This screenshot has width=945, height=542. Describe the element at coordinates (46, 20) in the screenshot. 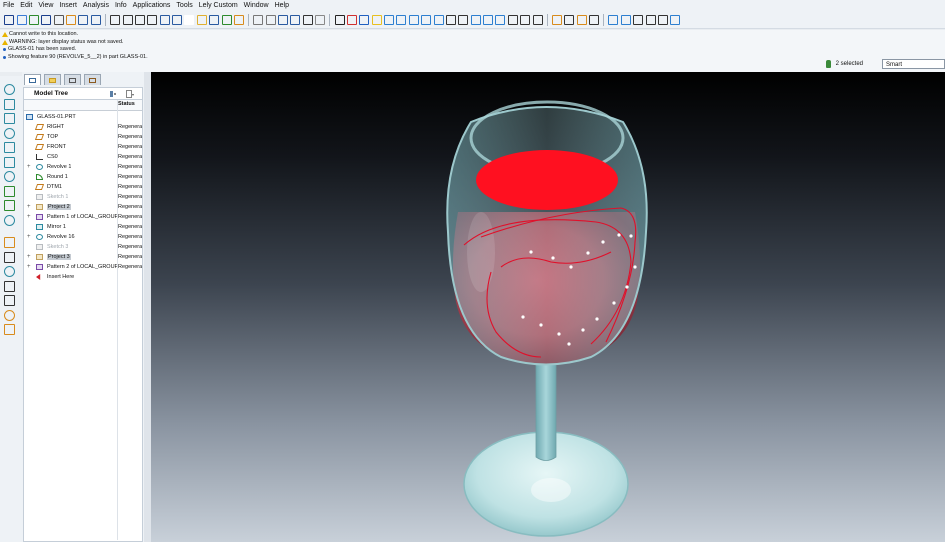

I see `save-copy-icon` at that location.